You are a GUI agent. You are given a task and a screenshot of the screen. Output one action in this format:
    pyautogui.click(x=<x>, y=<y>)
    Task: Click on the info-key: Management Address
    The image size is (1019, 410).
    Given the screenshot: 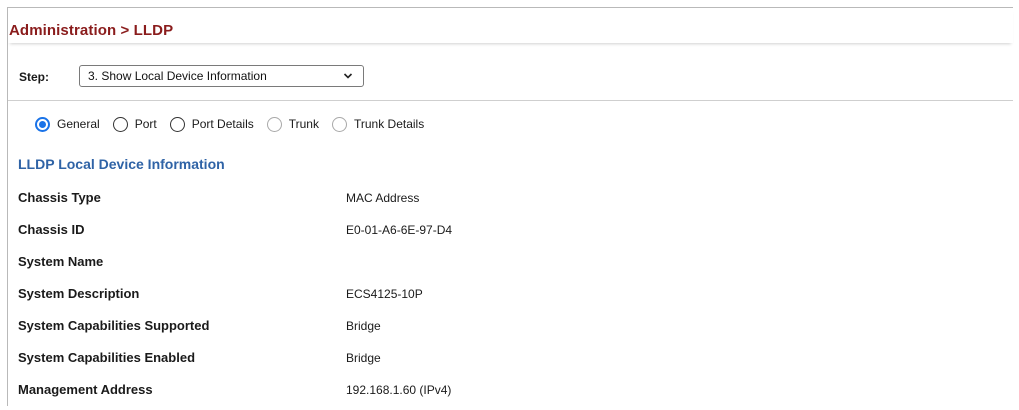 What is the action you would take?
    pyautogui.click(x=85, y=389)
    